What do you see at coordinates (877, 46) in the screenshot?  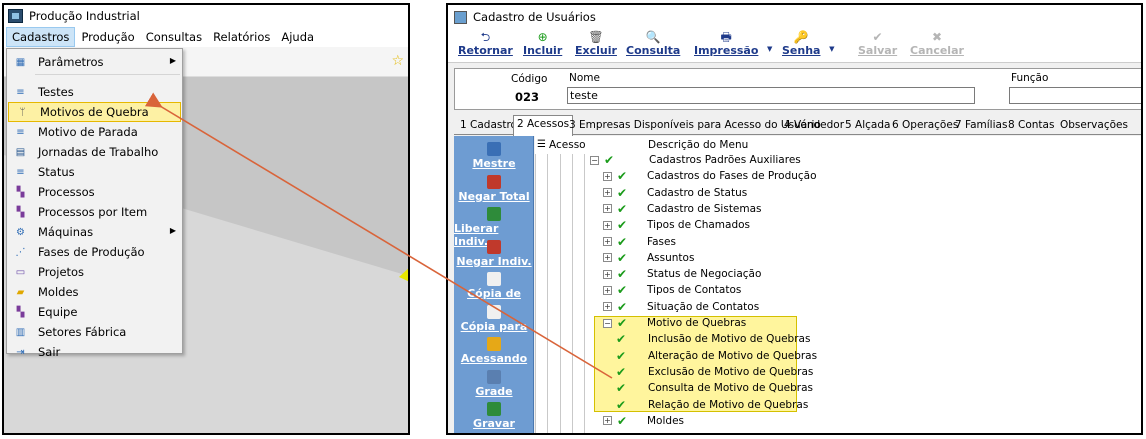 I see `salvar-button: ✔ Salvar` at bounding box center [877, 46].